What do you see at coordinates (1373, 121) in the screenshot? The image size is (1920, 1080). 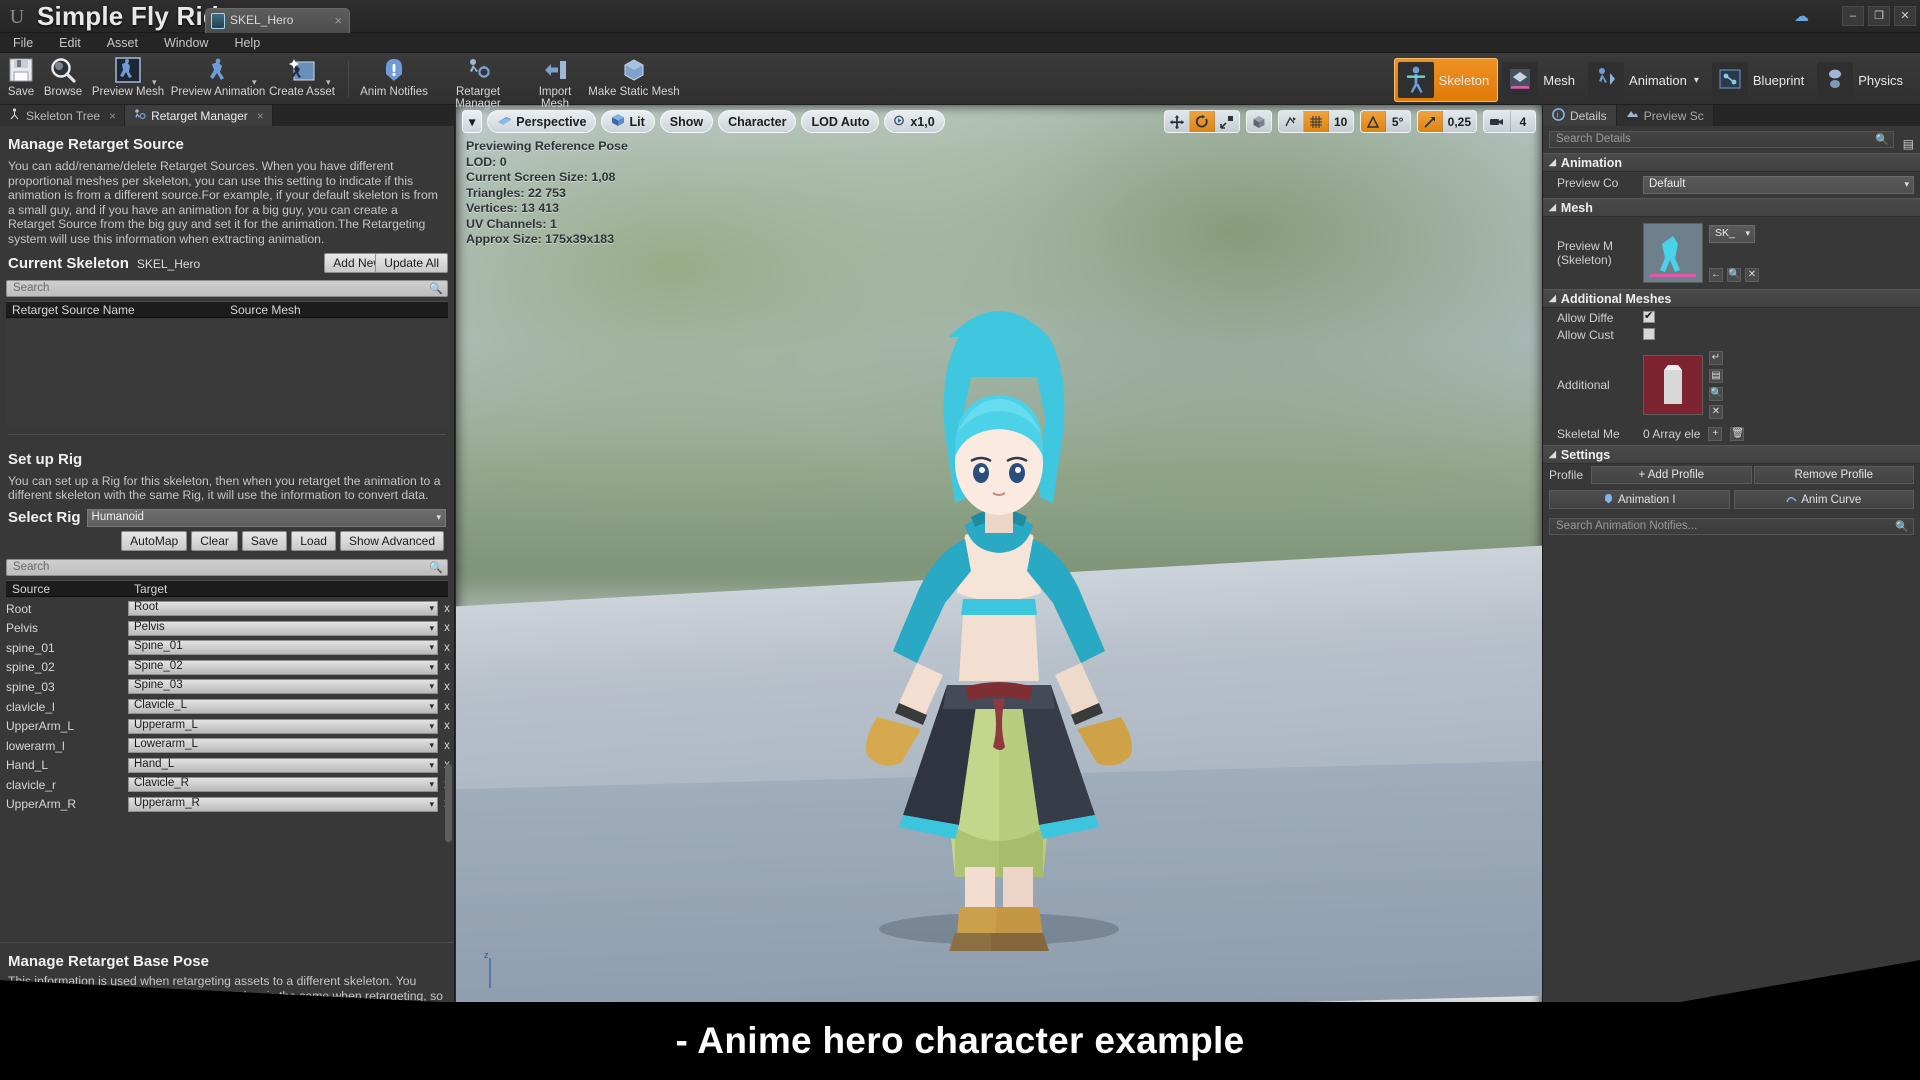 I see `angle-snap-icon` at bounding box center [1373, 121].